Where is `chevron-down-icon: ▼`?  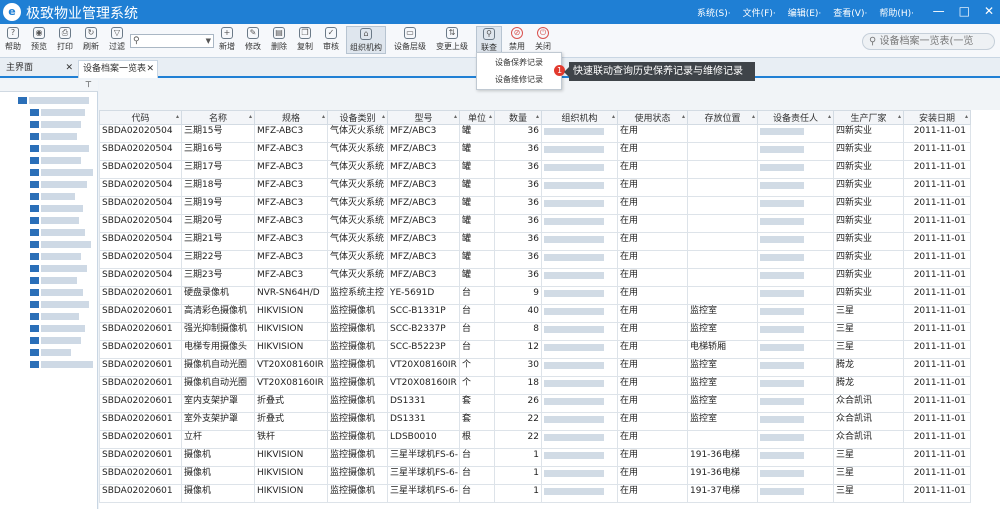 chevron-down-icon: ▼ is located at coordinates (208, 41).